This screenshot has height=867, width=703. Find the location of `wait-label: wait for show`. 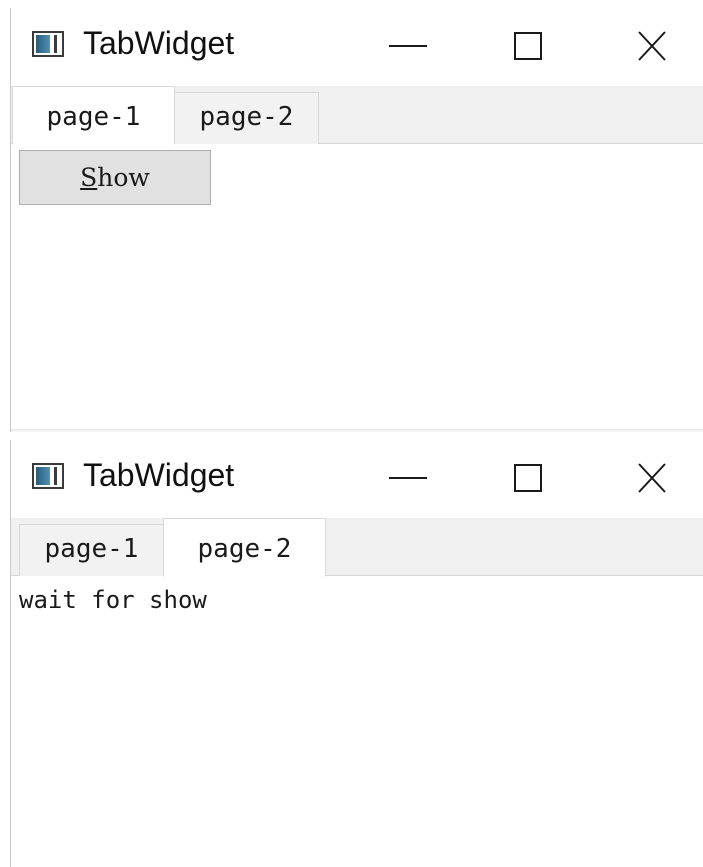

wait-label: wait for show is located at coordinates (113, 600).